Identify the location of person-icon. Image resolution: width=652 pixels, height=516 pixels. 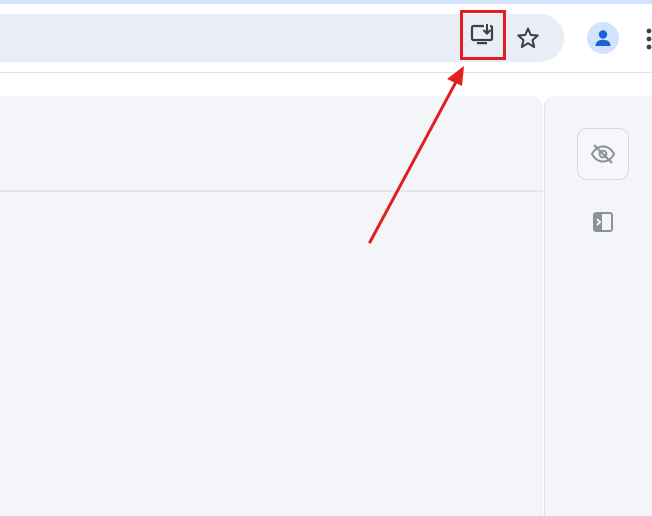
(603, 38).